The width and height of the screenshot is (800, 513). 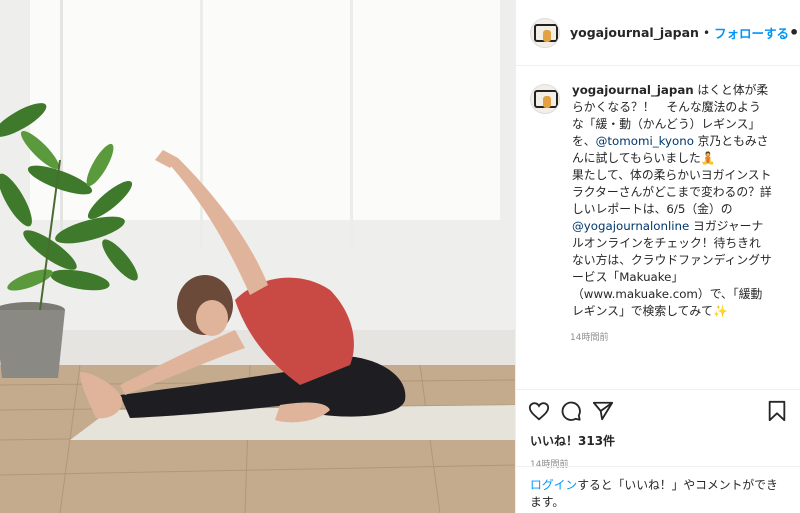 I want to click on login-prompt: ログインすると「いいね！」やコメントができます。, so click(x=658, y=488).